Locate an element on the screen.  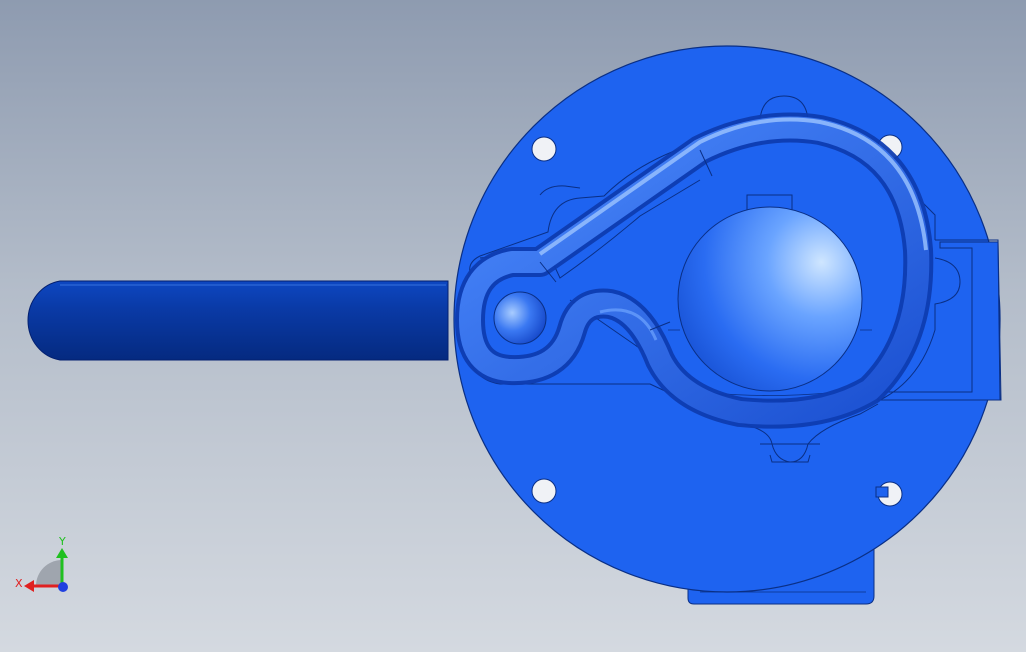
axis-triad: Y X is located at coordinates (41, 563).